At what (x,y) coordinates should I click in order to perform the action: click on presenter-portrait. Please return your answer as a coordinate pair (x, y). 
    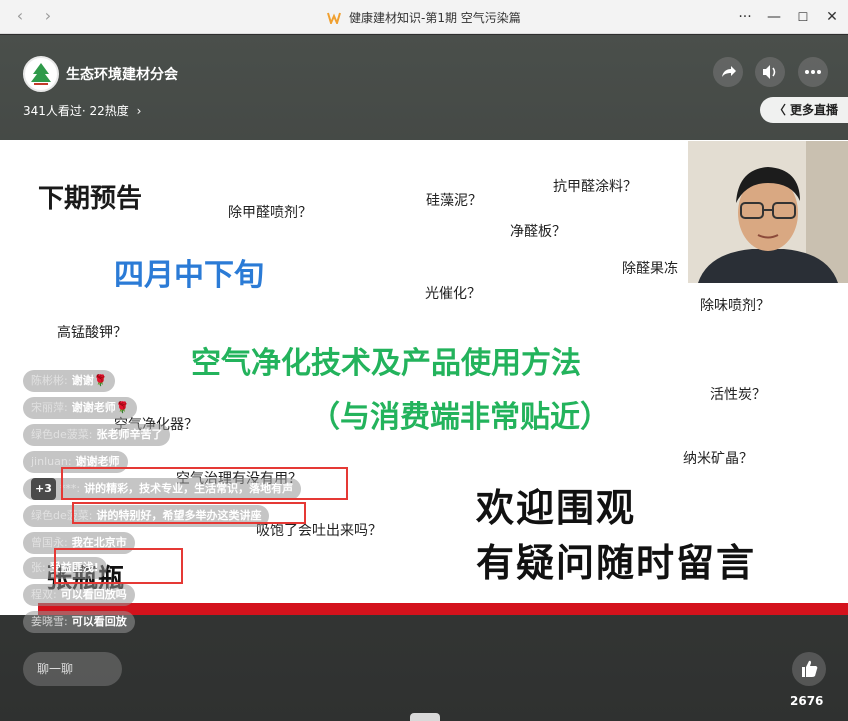
    Looking at the image, I should click on (768, 212).